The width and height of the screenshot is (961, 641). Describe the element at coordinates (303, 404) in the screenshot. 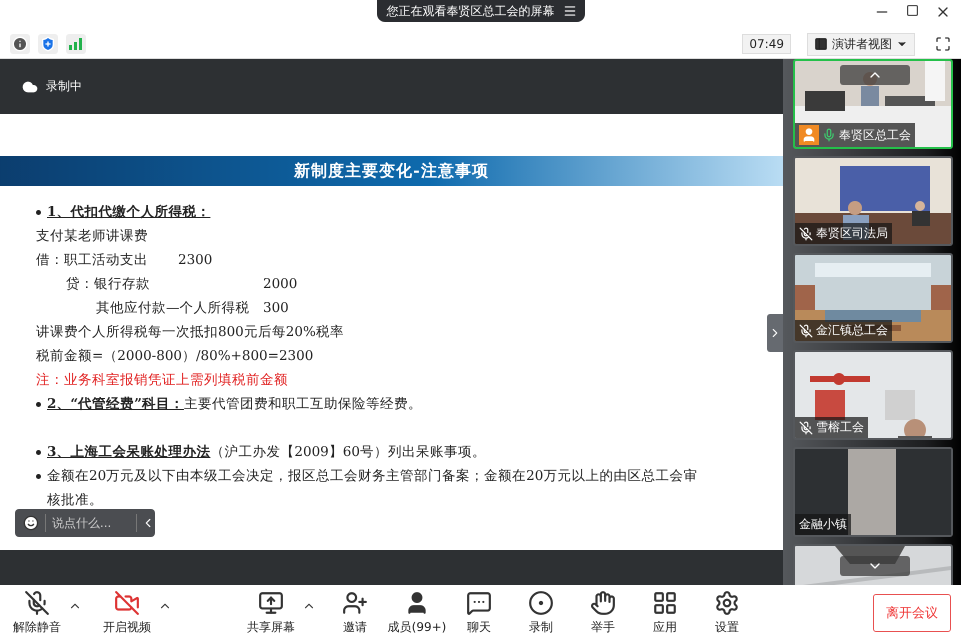

I see `bullet-text: 主要代管团费和职工互助保险等经费。` at that location.